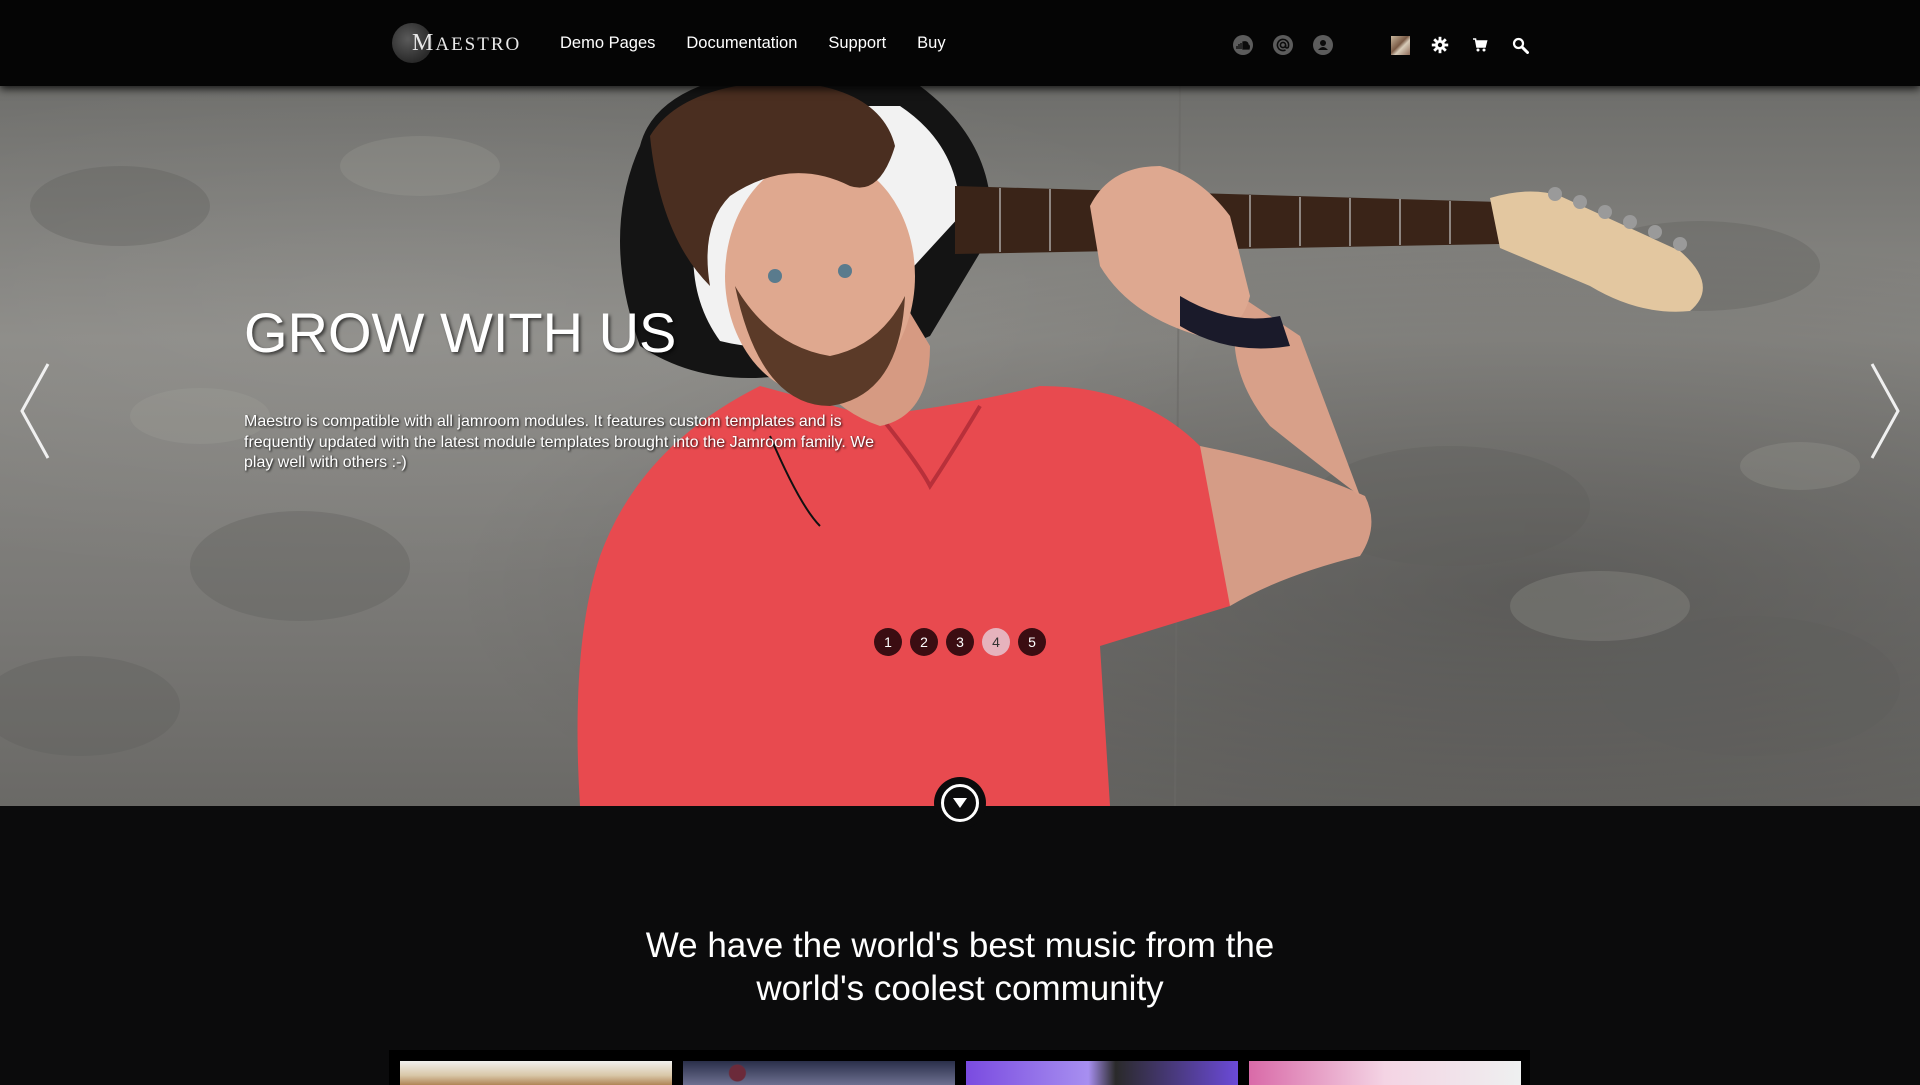 The width and height of the screenshot is (1920, 1085). I want to click on logo-rest: AESTRO, so click(478, 44).